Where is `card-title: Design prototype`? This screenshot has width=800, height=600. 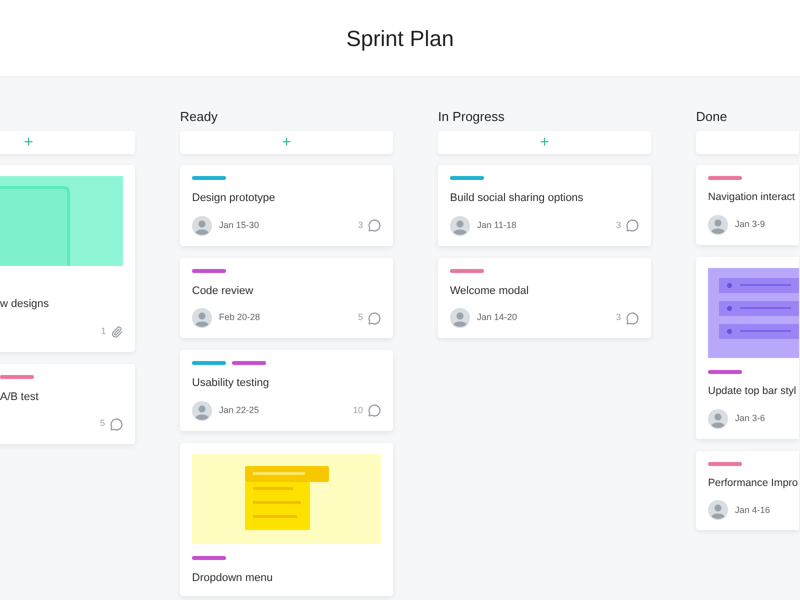 card-title: Design prototype is located at coordinates (234, 198).